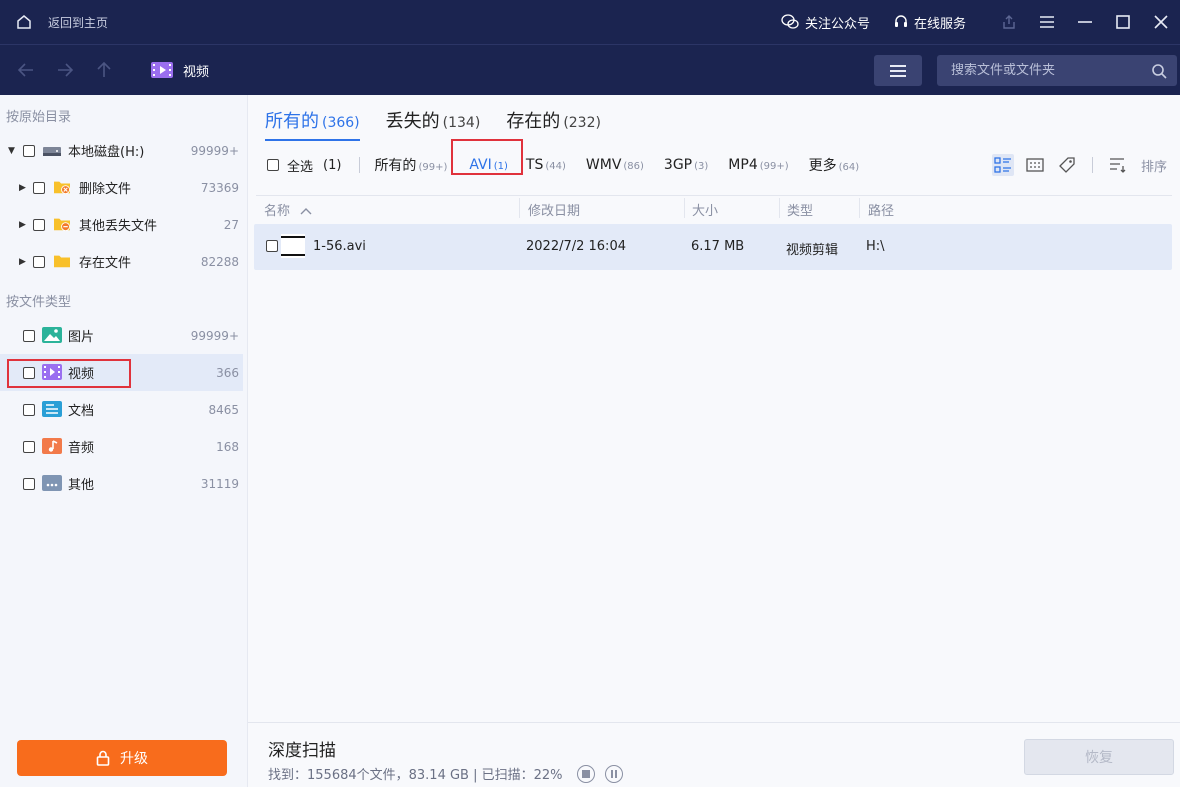 This screenshot has width=1180, height=787. Describe the element at coordinates (1161, 22) in the screenshot. I see `close-button` at that location.